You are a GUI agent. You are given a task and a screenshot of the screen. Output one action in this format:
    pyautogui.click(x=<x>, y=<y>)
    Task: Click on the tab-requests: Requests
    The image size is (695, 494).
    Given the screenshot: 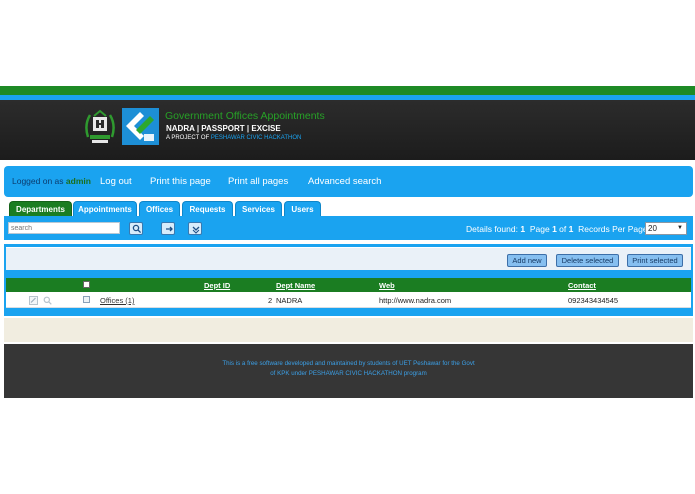 What is the action you would take?
    pyautogui.click(x=207, y=208)
    